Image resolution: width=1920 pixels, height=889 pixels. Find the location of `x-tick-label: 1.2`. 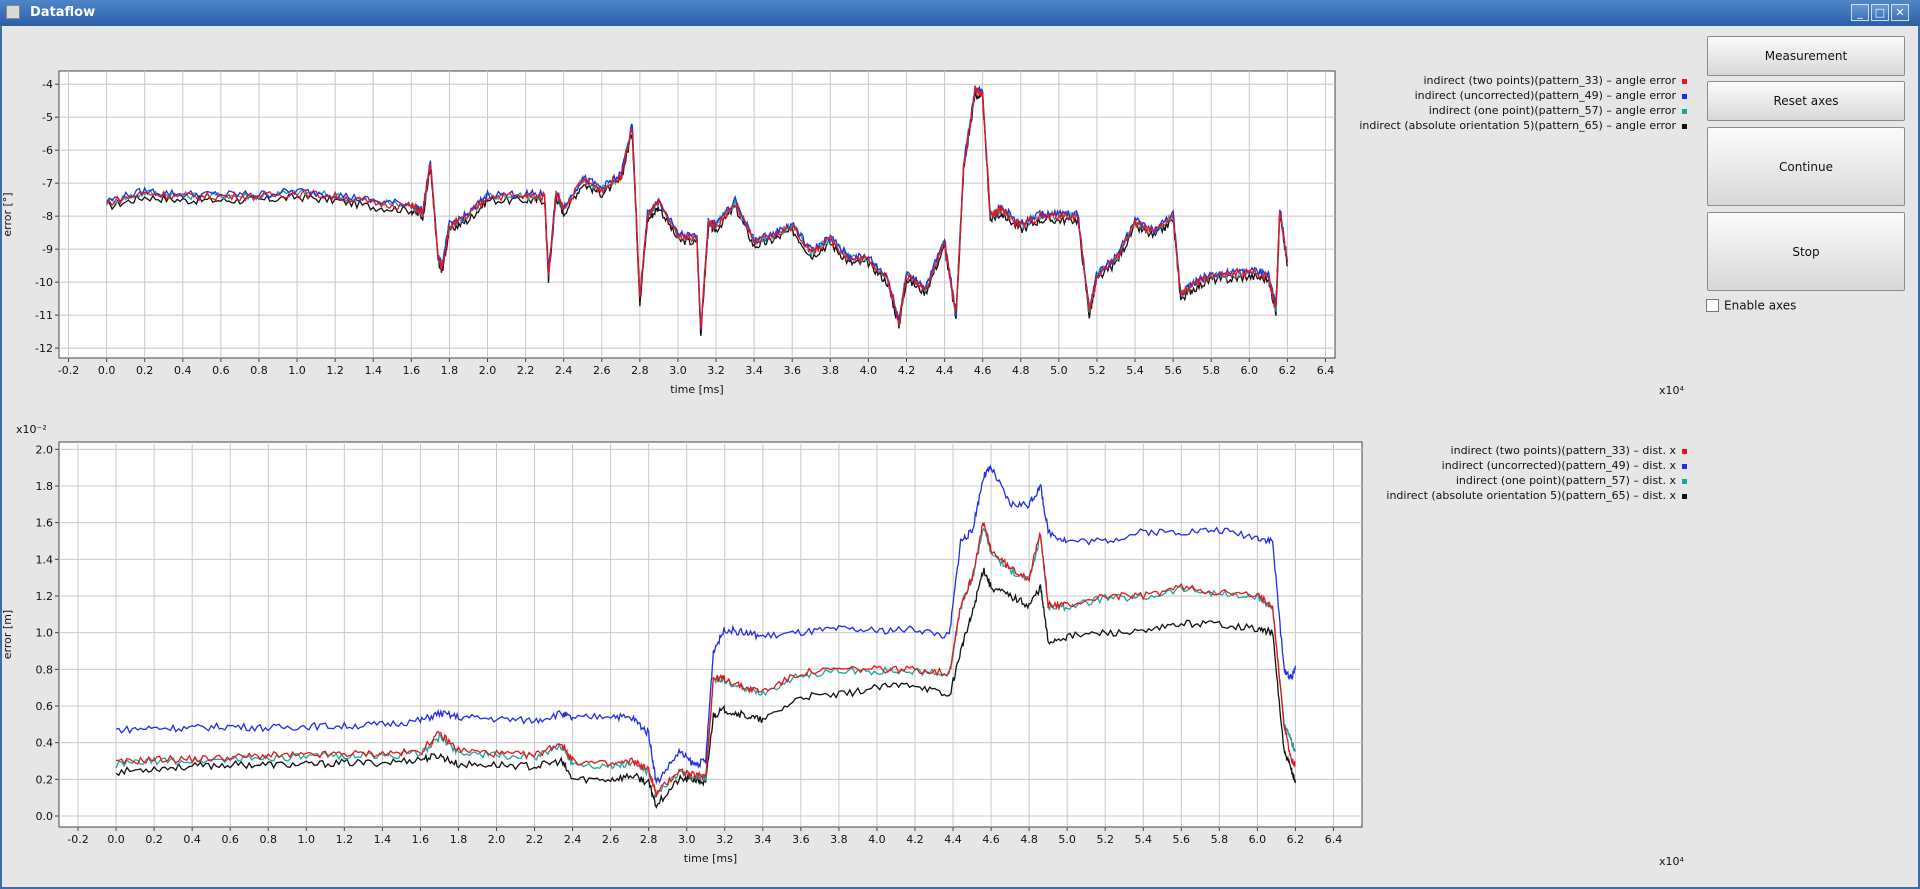

x-tick-label: 1.2 is located at coordinates (345, 839).